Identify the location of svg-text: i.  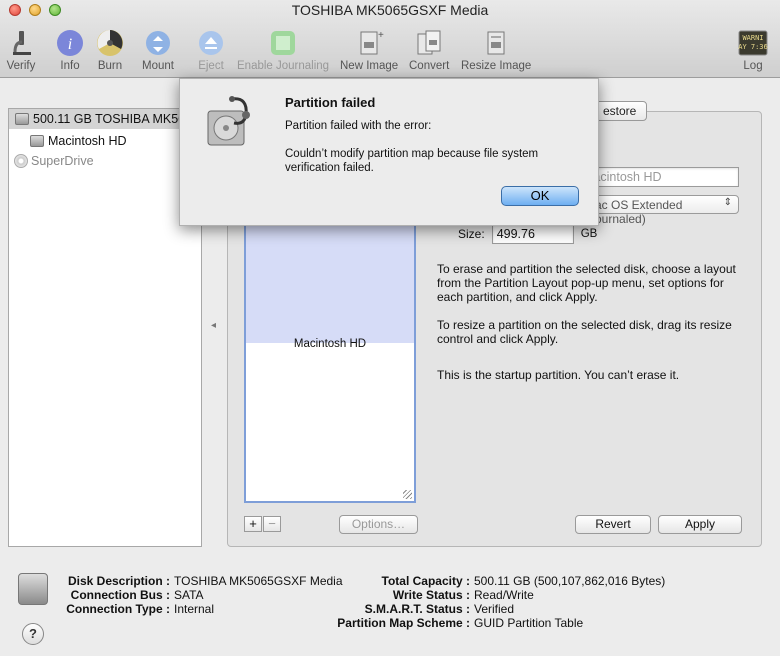
(70, 44).